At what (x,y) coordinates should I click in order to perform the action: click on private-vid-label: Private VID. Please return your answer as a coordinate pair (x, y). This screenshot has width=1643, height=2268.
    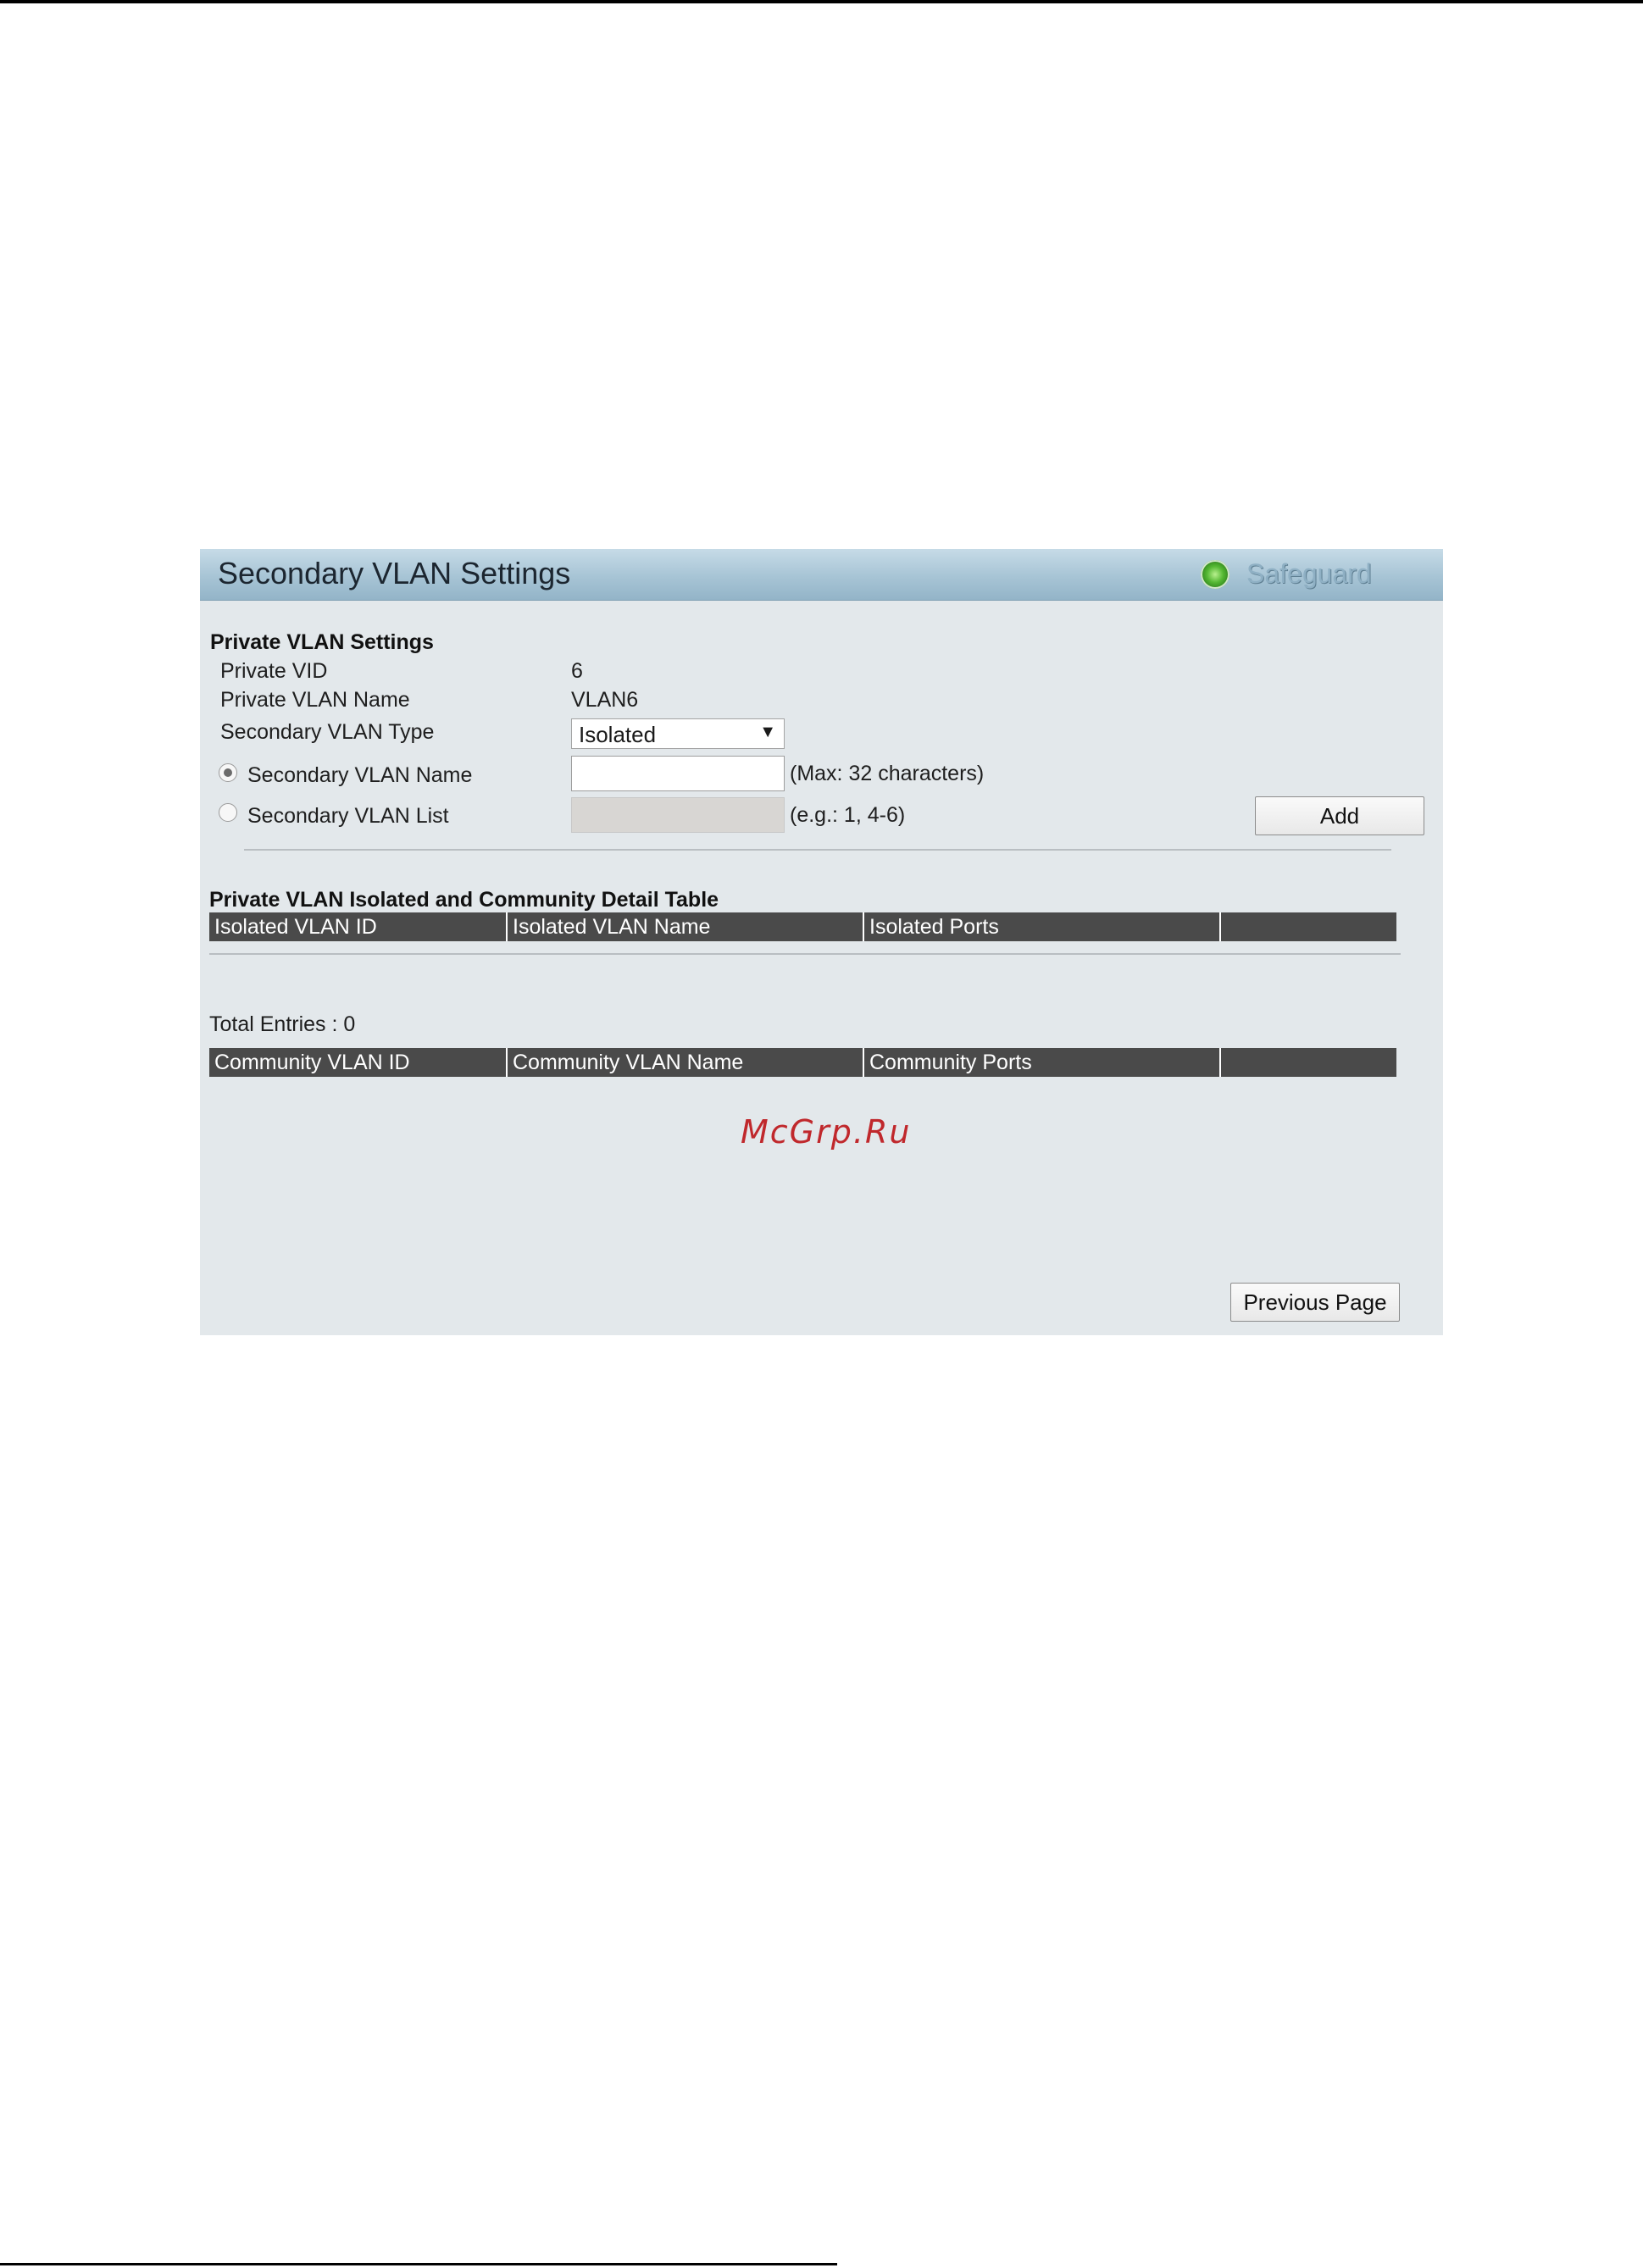
    Looking at the image, I should click on (274, 671).